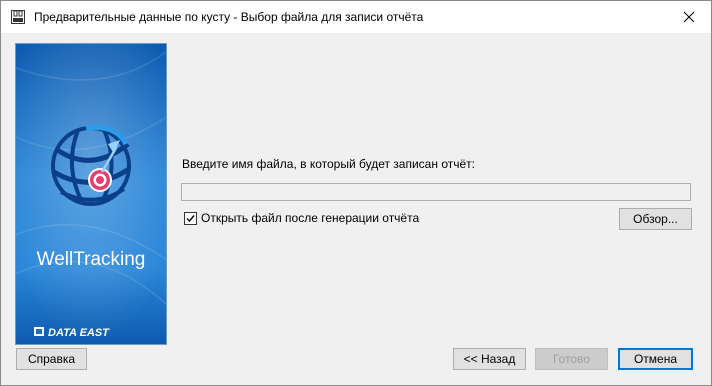  Describe the element at coordinates (655, 359) in the screenshot. I see `cancel-button: Отмена` at that location.